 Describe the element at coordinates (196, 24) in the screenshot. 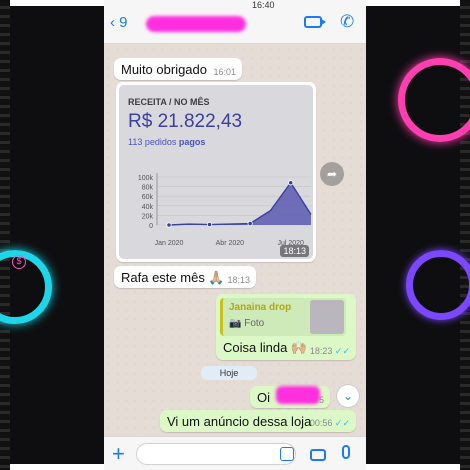

I see `redacted-contact-name` at that location.